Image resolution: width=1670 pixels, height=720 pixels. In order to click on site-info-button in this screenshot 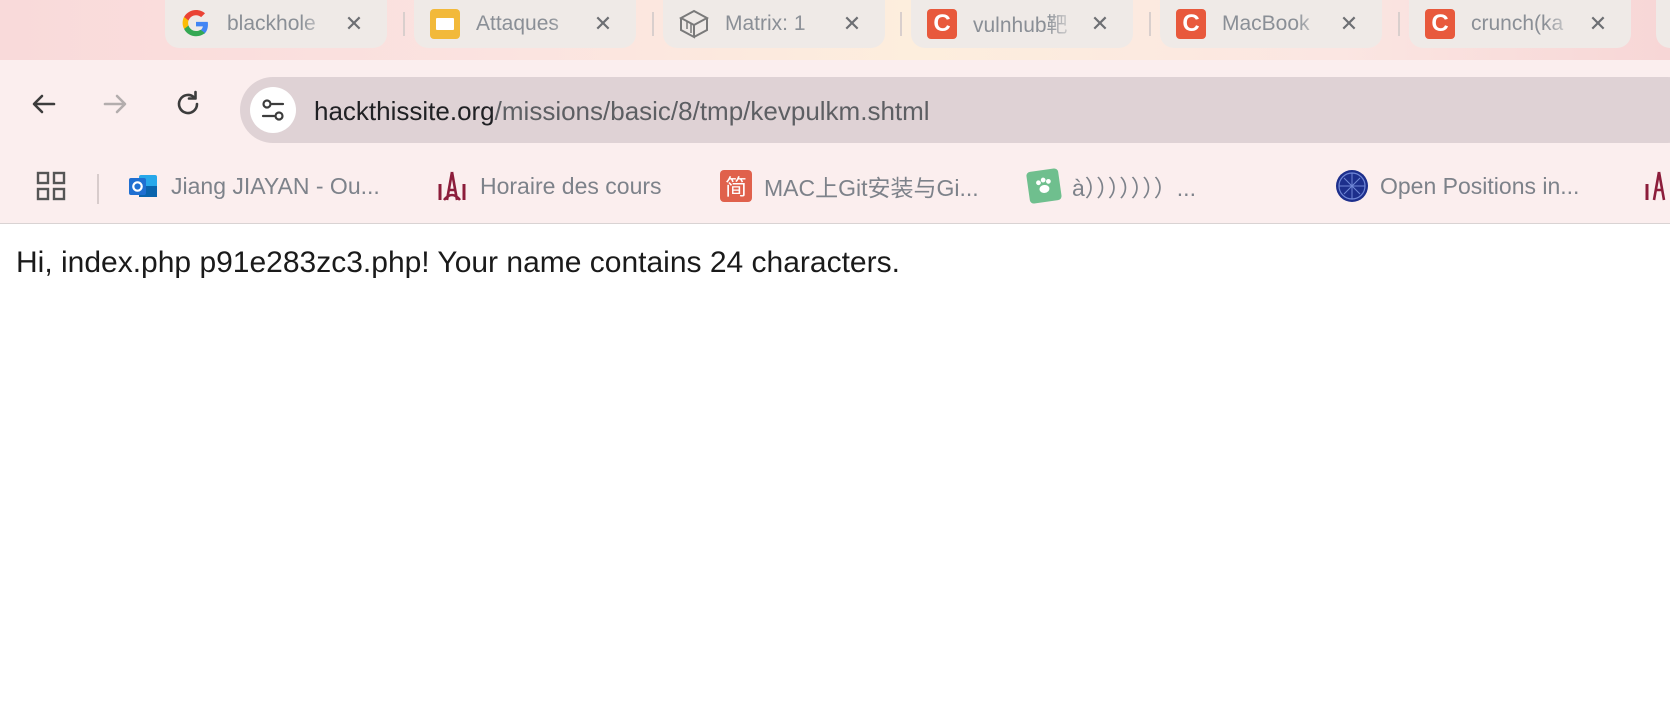, I will do `click(273, 110)`.